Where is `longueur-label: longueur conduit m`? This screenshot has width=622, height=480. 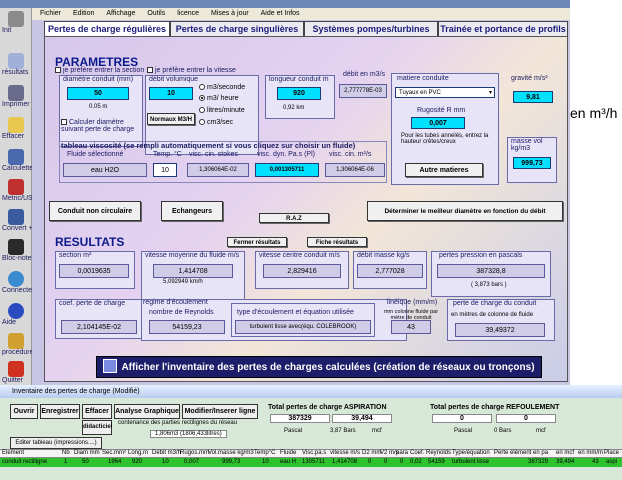 longueur-label: longueur conduit m is located at coordinates (299, 79).